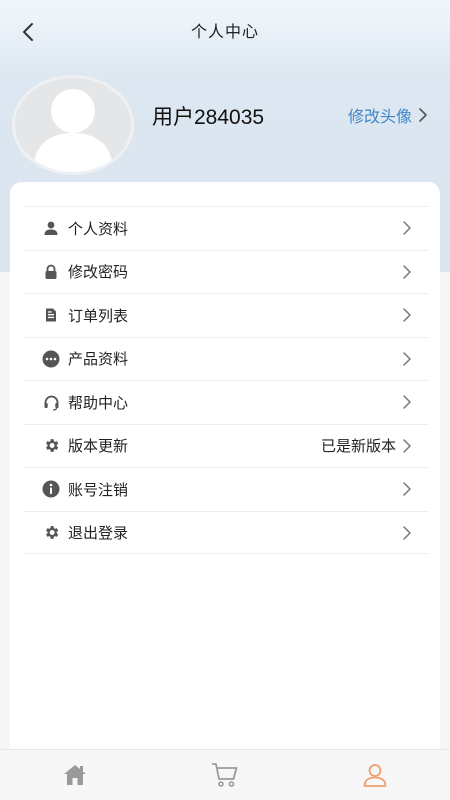  What do you see at coordinates (208, 117) in the screenshot?
I see `username: 用户284035` at bounding box center [208, 117].